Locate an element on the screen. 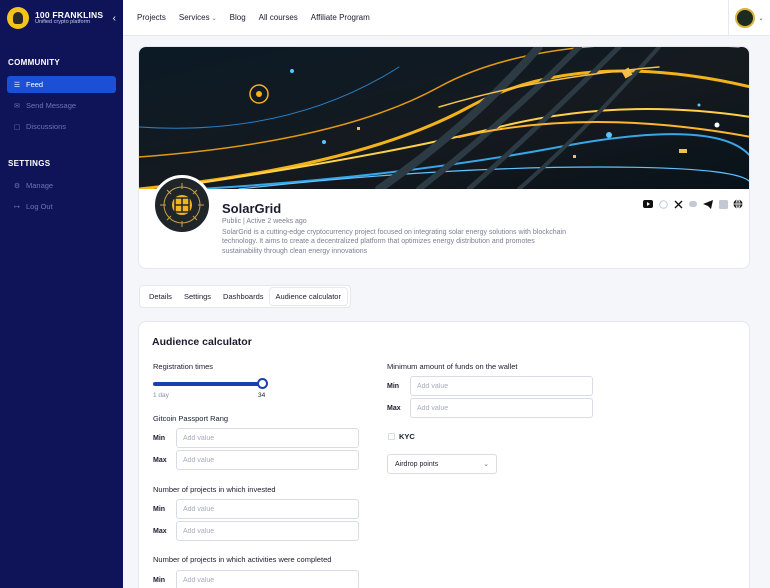  linkedin-icon is located at coordinates (723, 204).